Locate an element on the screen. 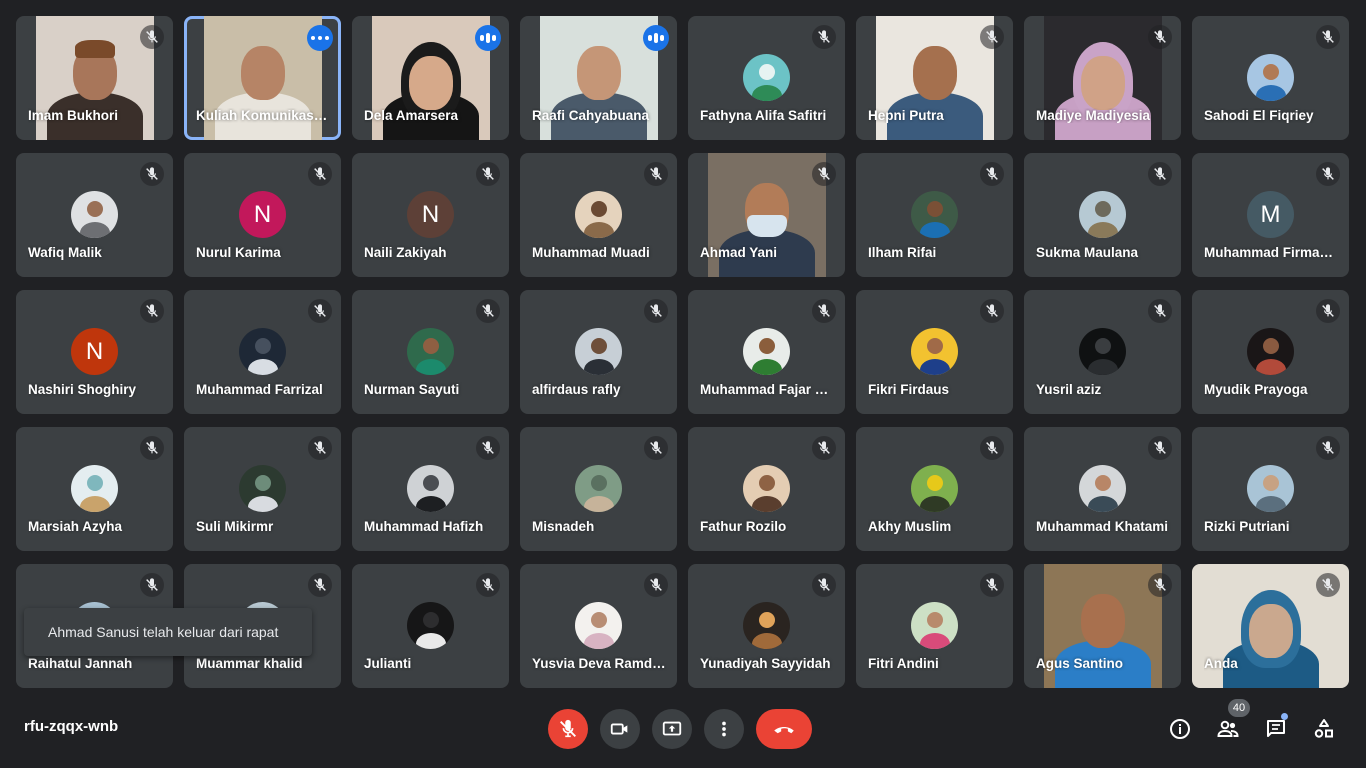  participant-tile-nurman-sayuti: Nurman Sayuti is located at coordinates (430, 352).